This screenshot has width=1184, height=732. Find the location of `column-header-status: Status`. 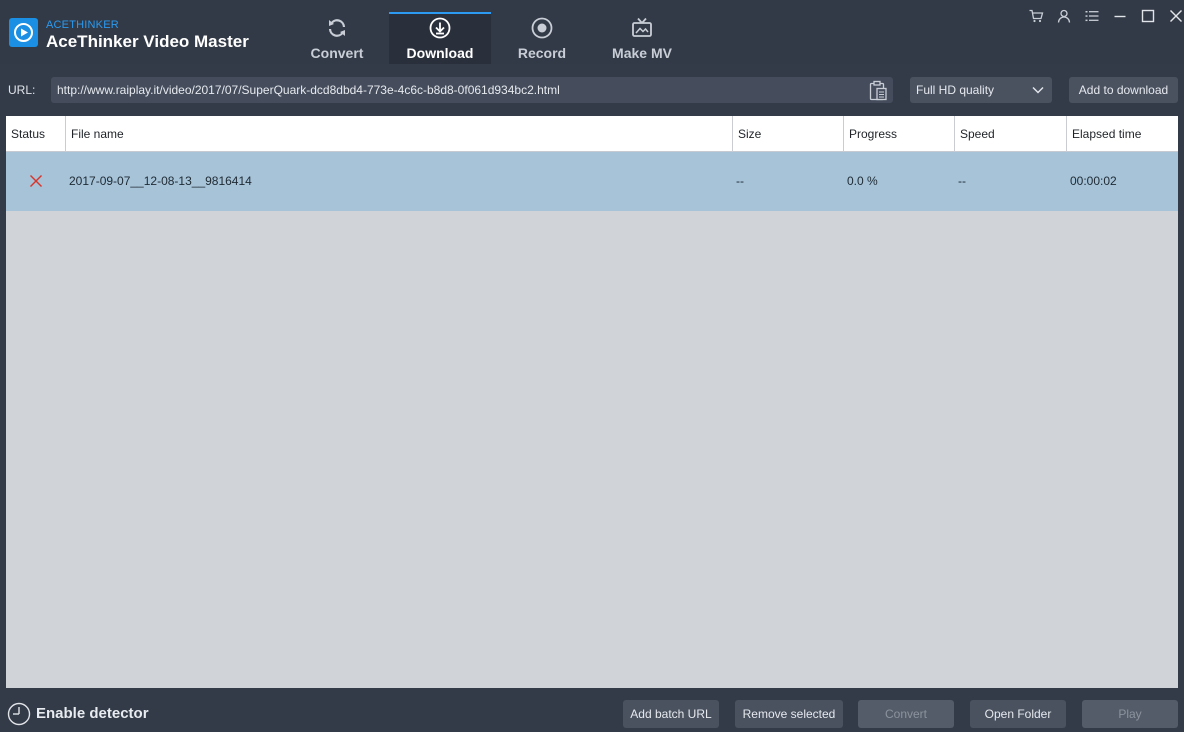

column-header-status: Status is located at coordinates (36, 134).